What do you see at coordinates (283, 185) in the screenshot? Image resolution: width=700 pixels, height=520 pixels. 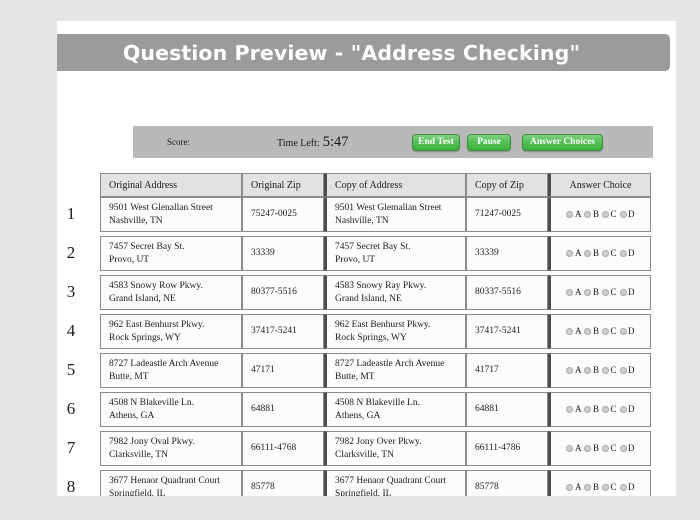 I see `column-header-original-zip: Original Zip` at bounding box center [283, 185].